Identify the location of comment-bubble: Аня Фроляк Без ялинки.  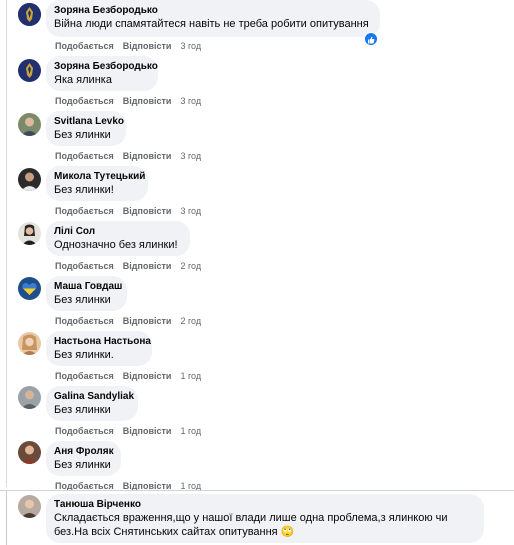
(83, 458).